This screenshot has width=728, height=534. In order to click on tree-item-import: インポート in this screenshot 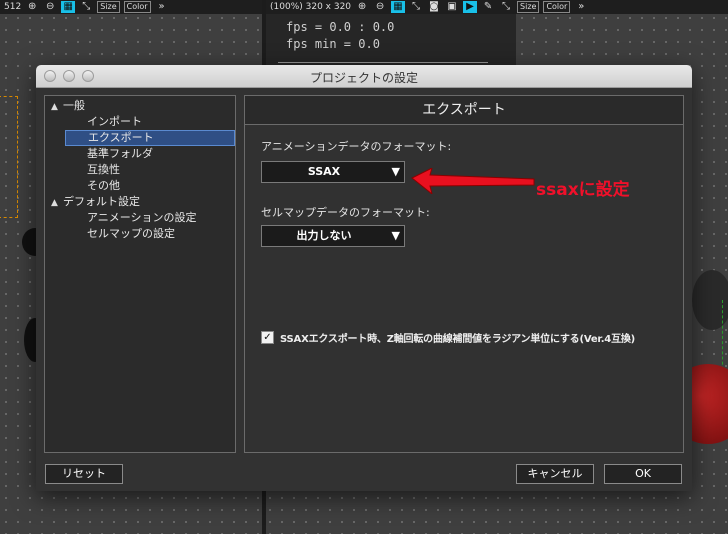, I will do `click(114, 122)`.